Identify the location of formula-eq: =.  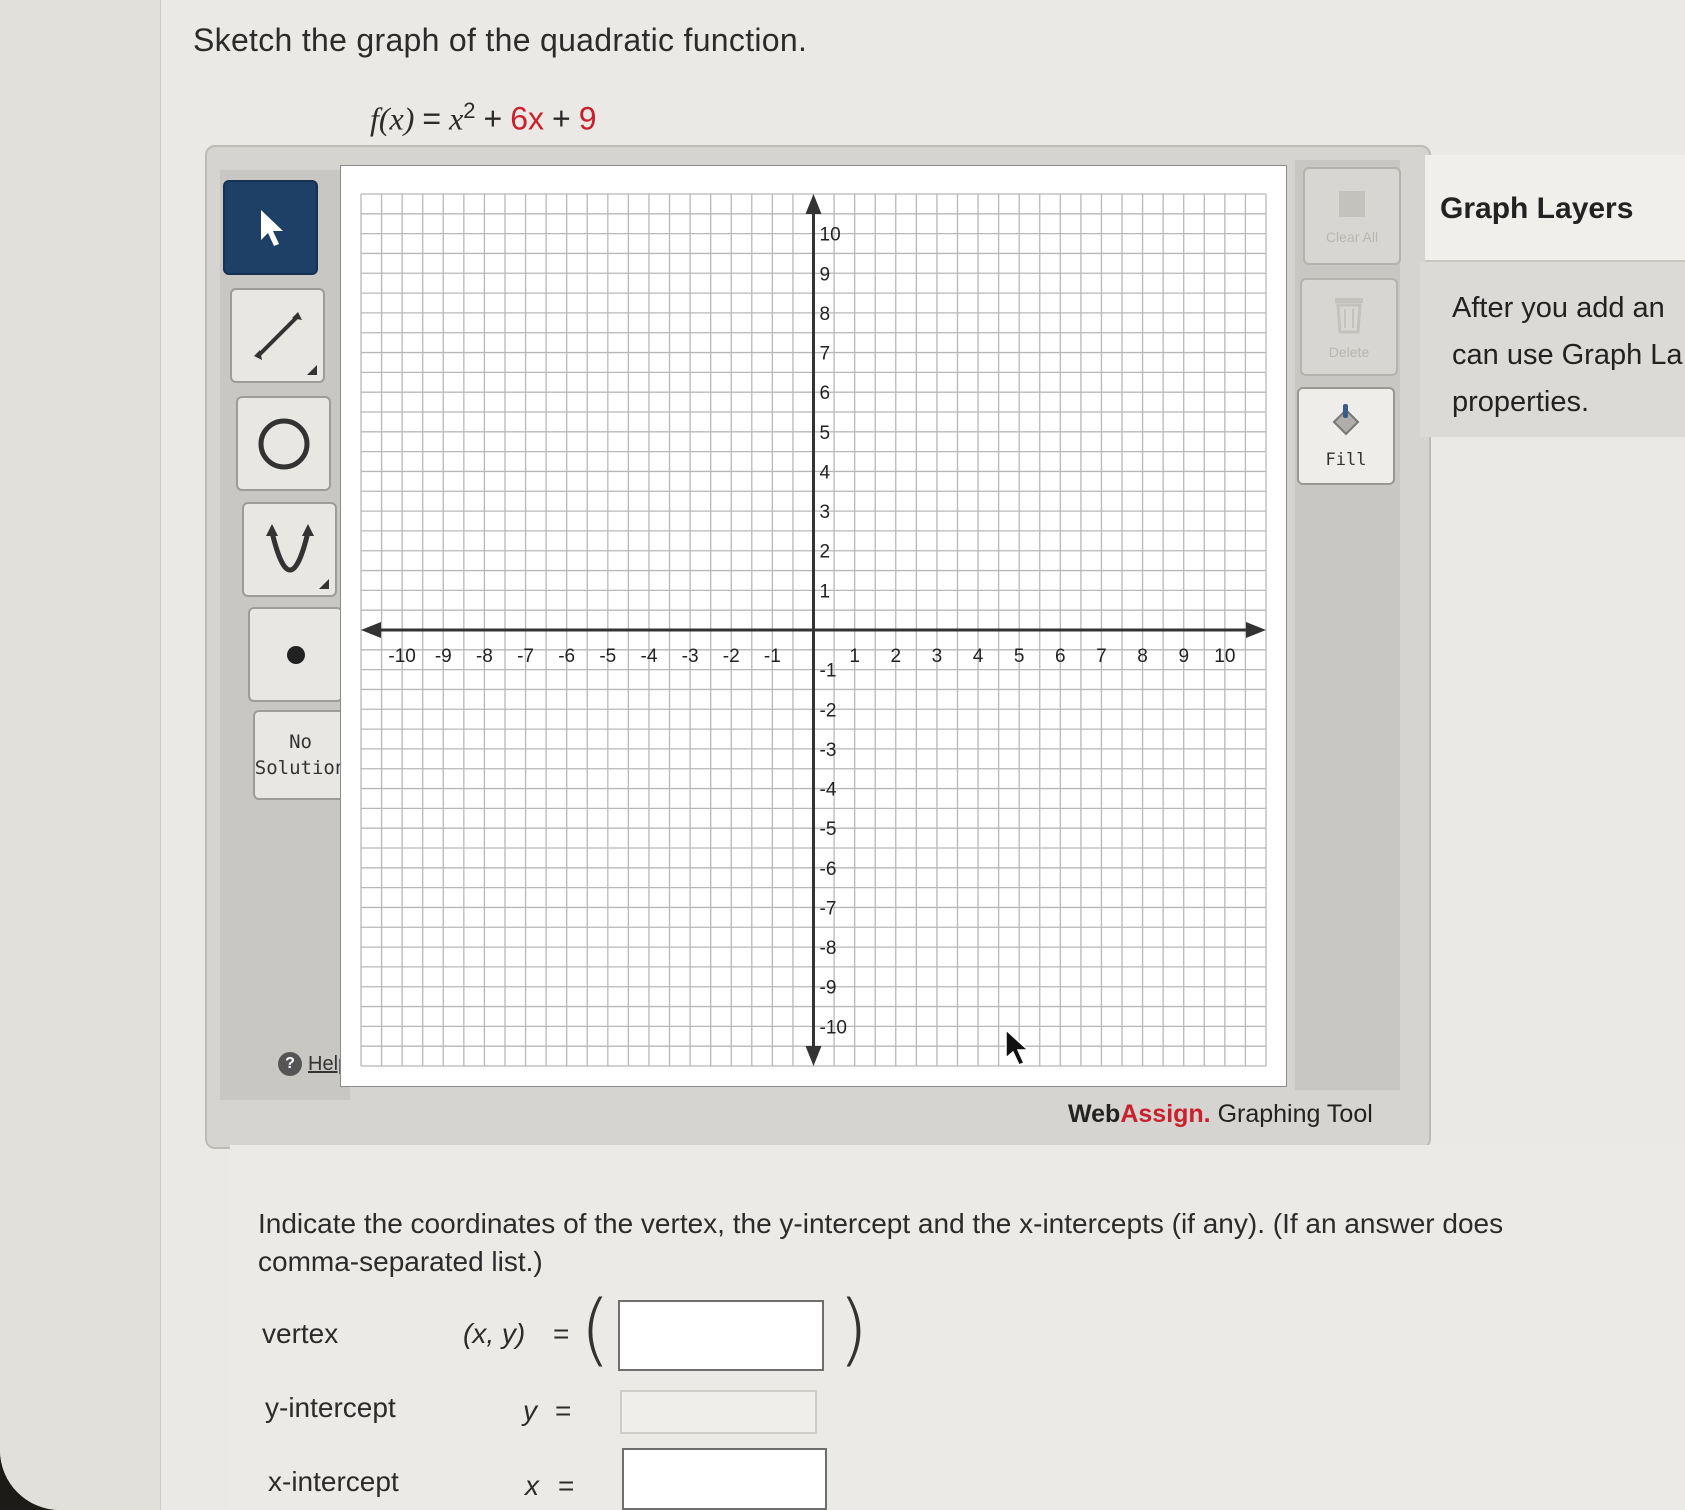
(432, 118).